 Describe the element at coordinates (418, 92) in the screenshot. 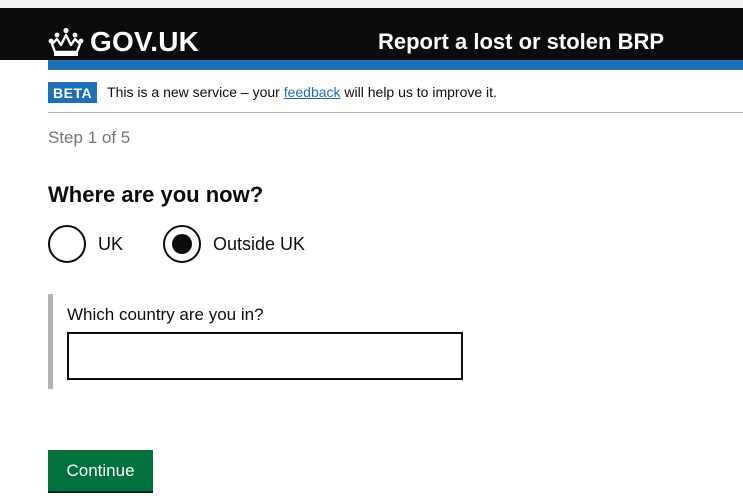

I see `phase-text-after: will help us to improve it.` at that location.